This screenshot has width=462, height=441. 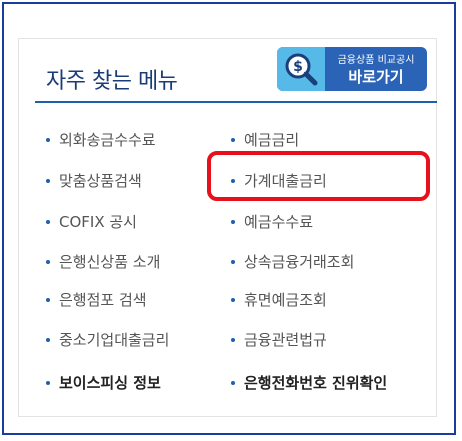 I want to click on menu-item-dormant-deposit: 휴면예금조회, so click(x=279, y=300).